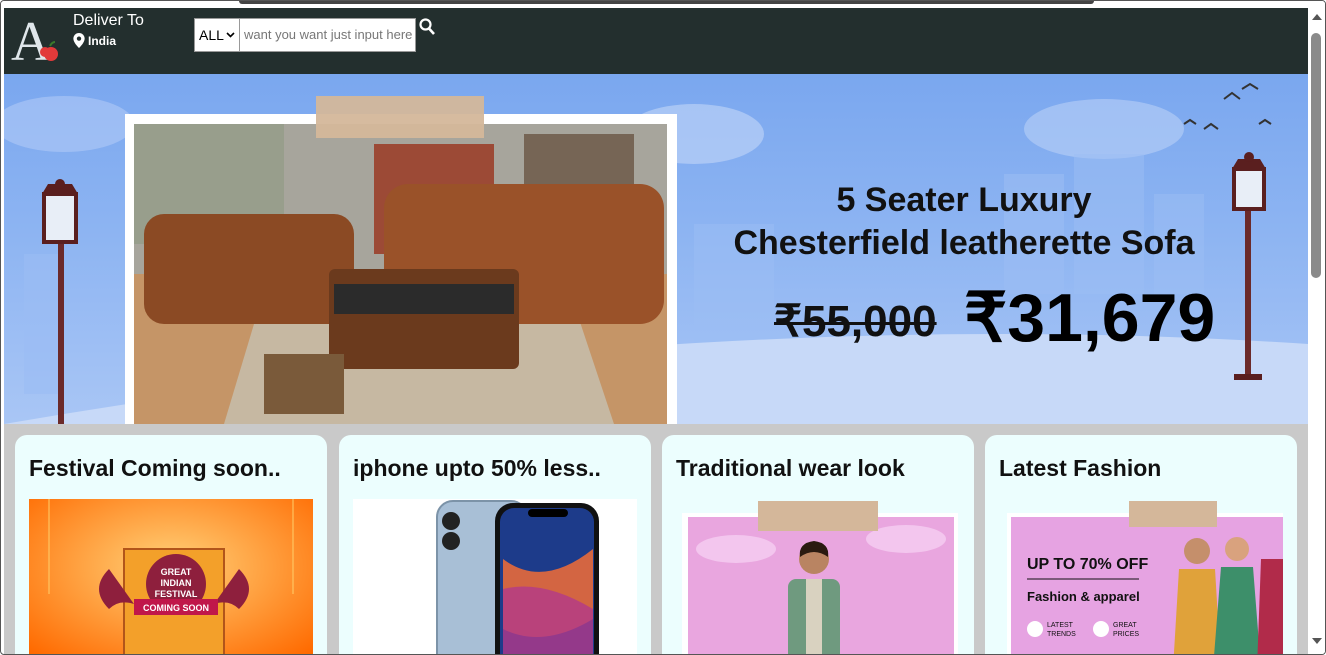 This screenshot has height=655, width=1326. I want to click on category-selected: ALL, so click(211, 35).